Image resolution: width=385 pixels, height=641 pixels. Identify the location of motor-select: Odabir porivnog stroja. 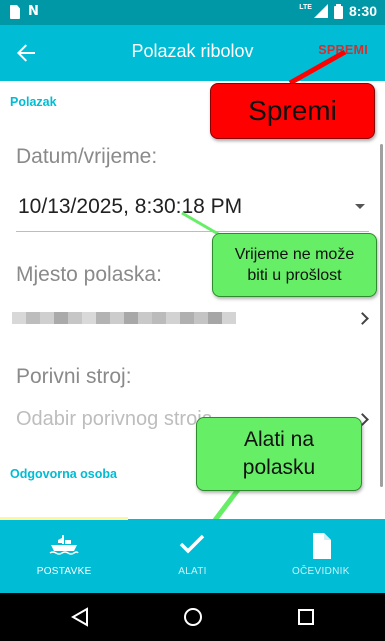
(114, 419).